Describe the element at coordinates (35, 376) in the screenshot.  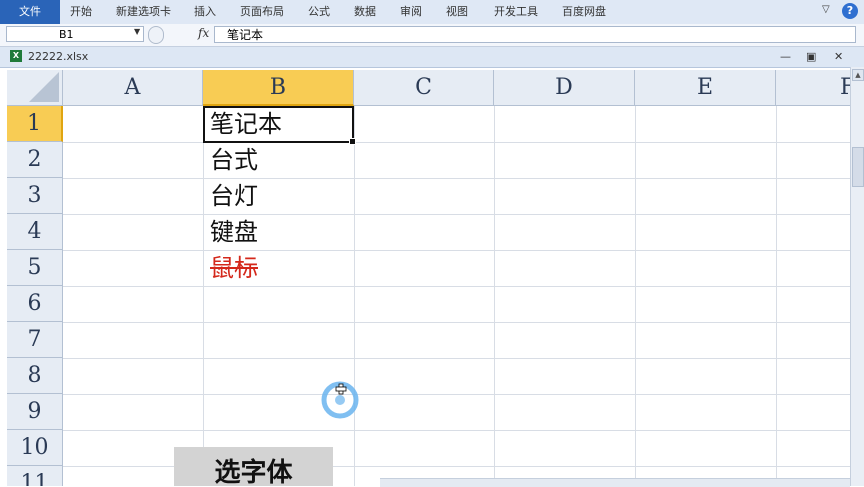
I see `row-header-8: 8` at that location.